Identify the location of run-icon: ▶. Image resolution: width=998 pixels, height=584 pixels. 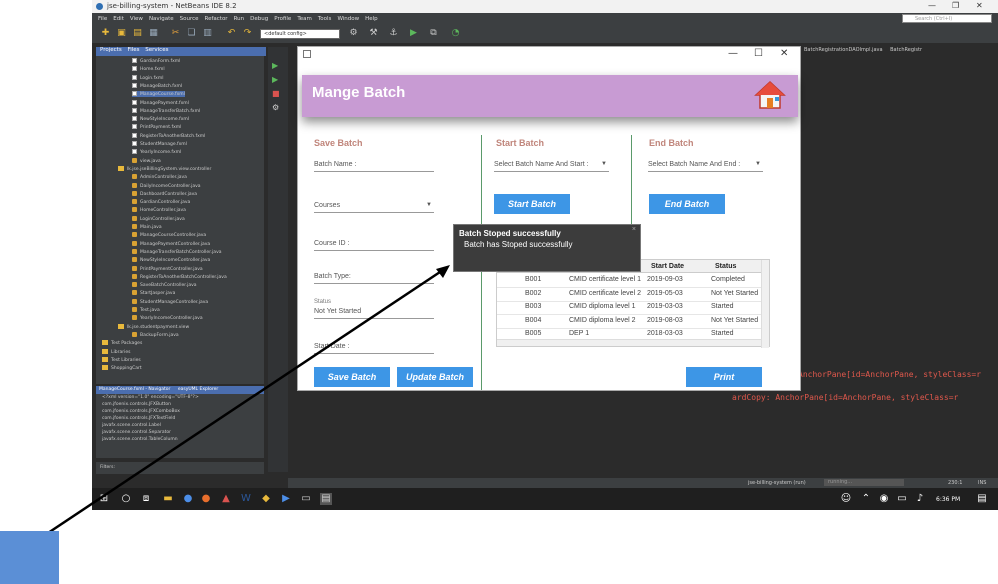
(413, 33).